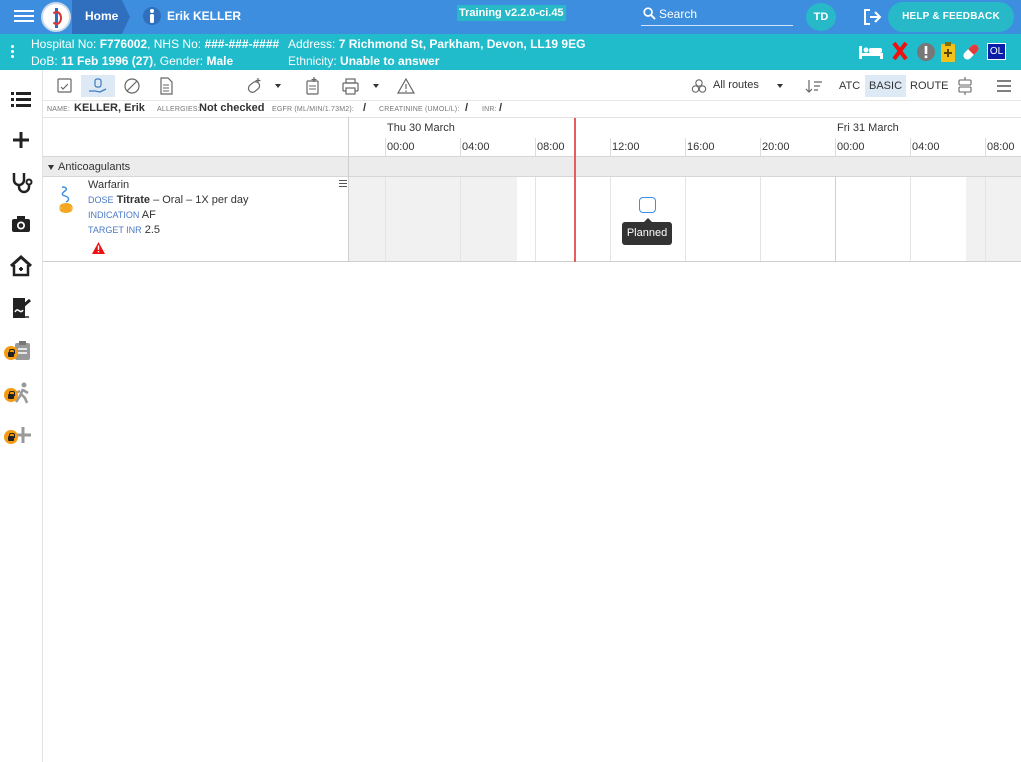 This screenshot has width=1021, height=762. Describe the element at coordinates (814, 86) in the screenshot. I see `sort-icon` at that location.